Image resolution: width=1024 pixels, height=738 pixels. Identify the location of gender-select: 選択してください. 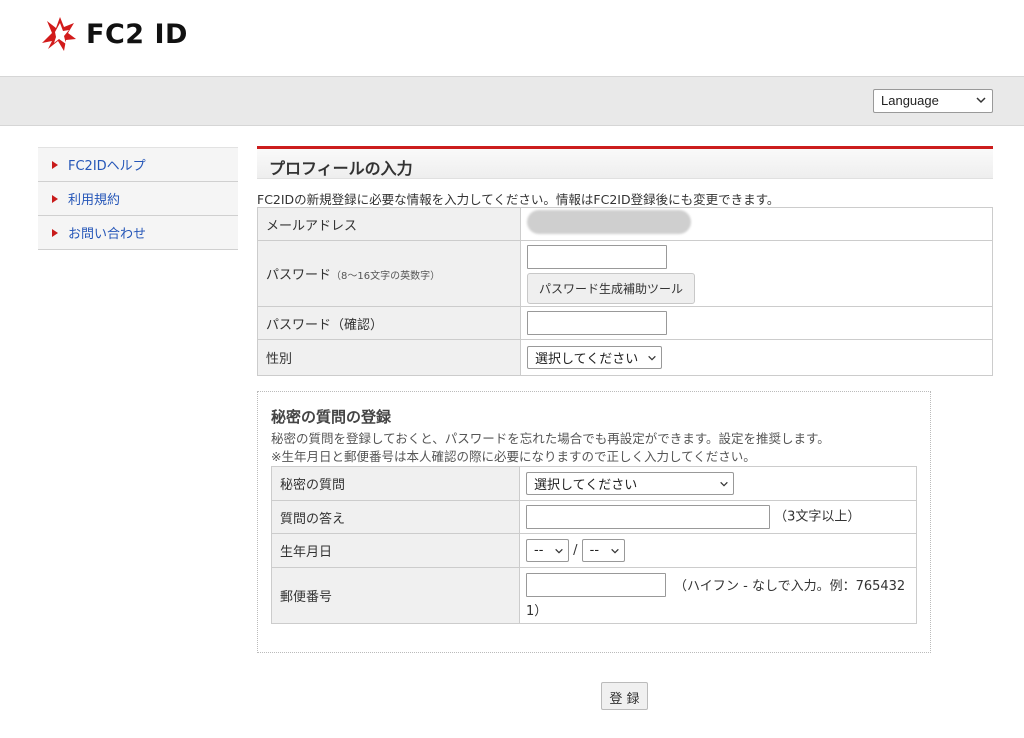
(594, 357).